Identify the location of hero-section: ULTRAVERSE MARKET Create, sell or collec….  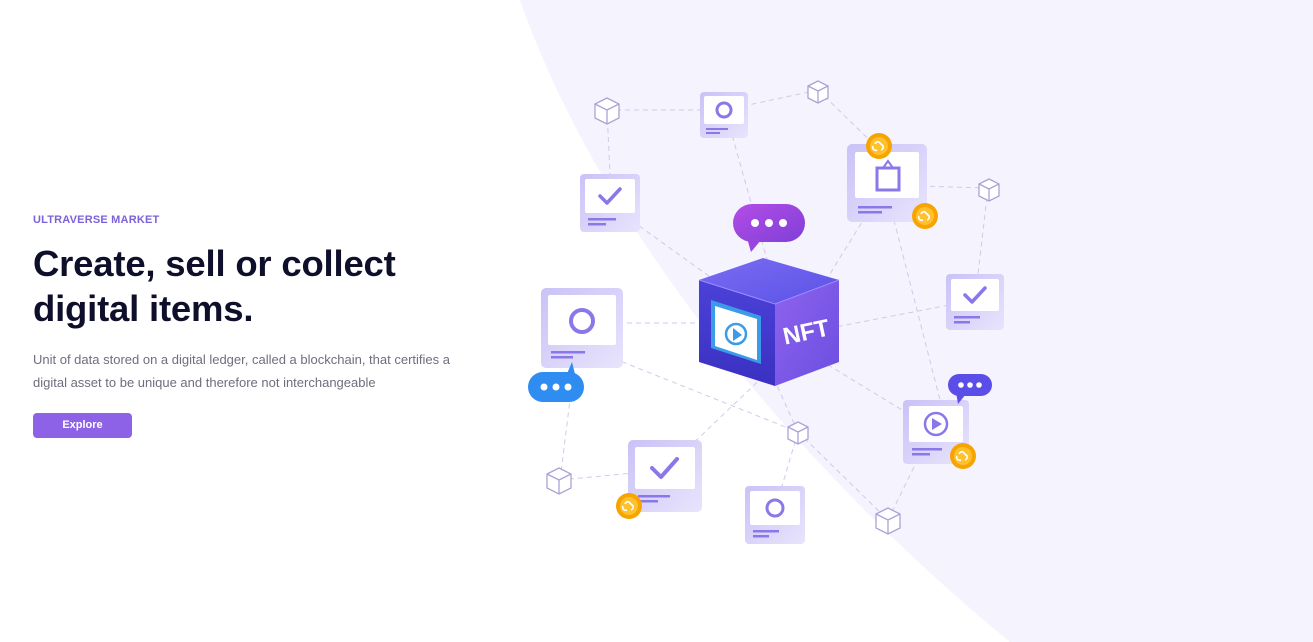
(268, 325).